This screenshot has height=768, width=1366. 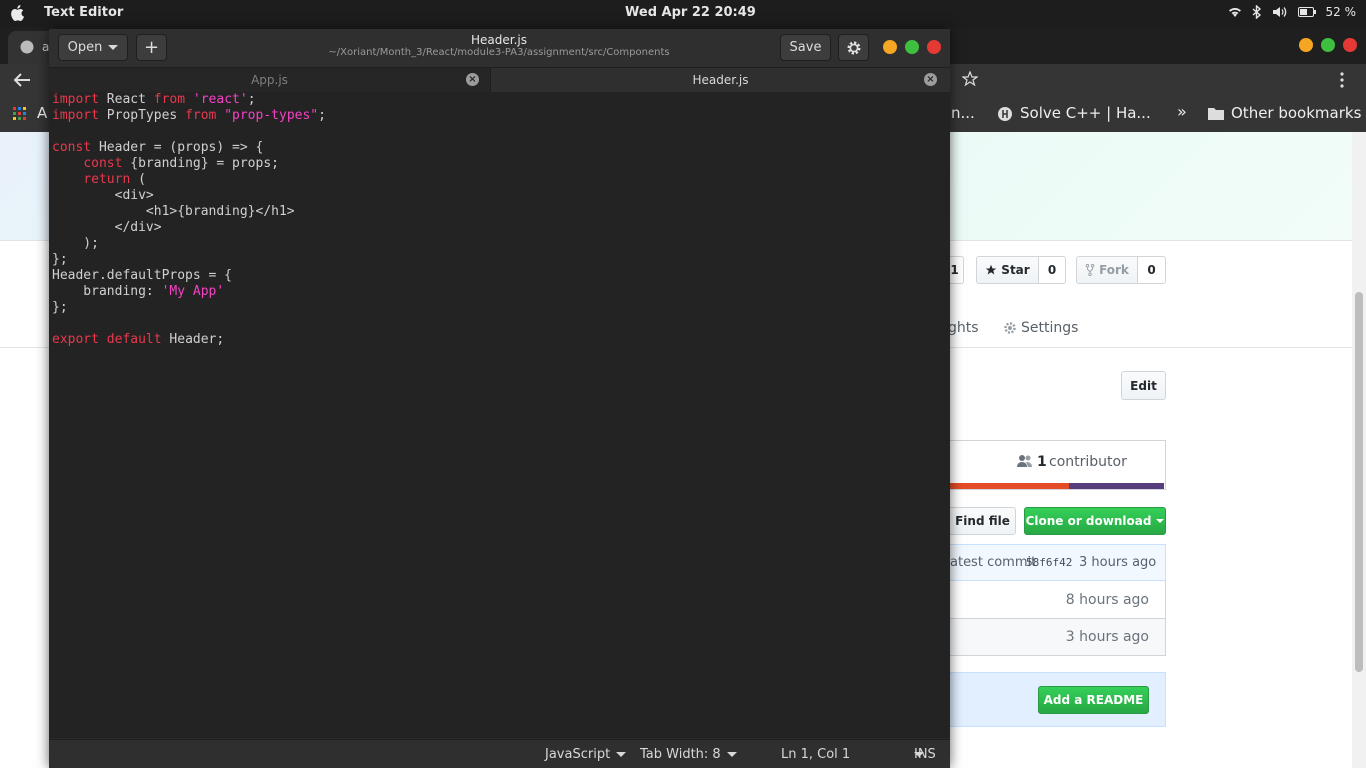 I want to click on tab-settings: Settings, so click(x=1049, y=328).